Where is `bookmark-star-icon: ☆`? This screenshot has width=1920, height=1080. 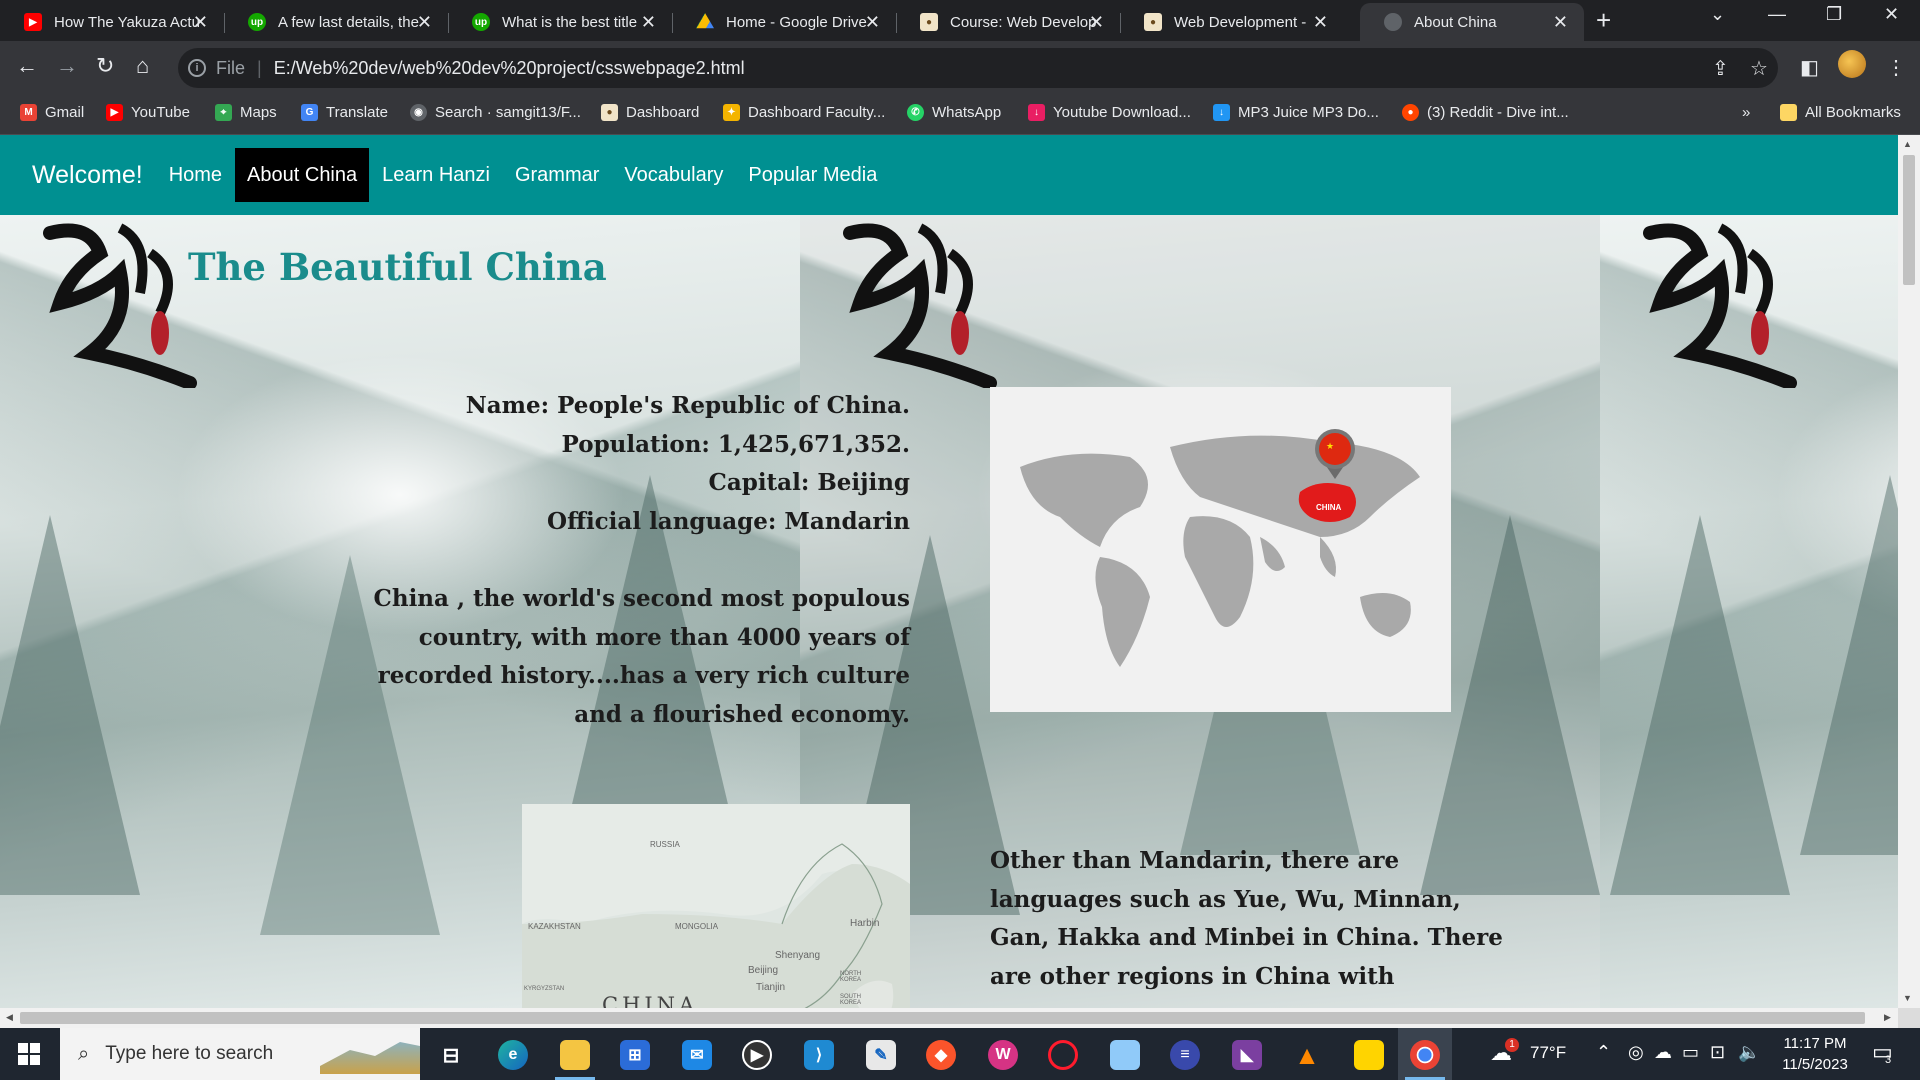
bookmark-star-icon: ☆ is located at coordinates (1759, 68).